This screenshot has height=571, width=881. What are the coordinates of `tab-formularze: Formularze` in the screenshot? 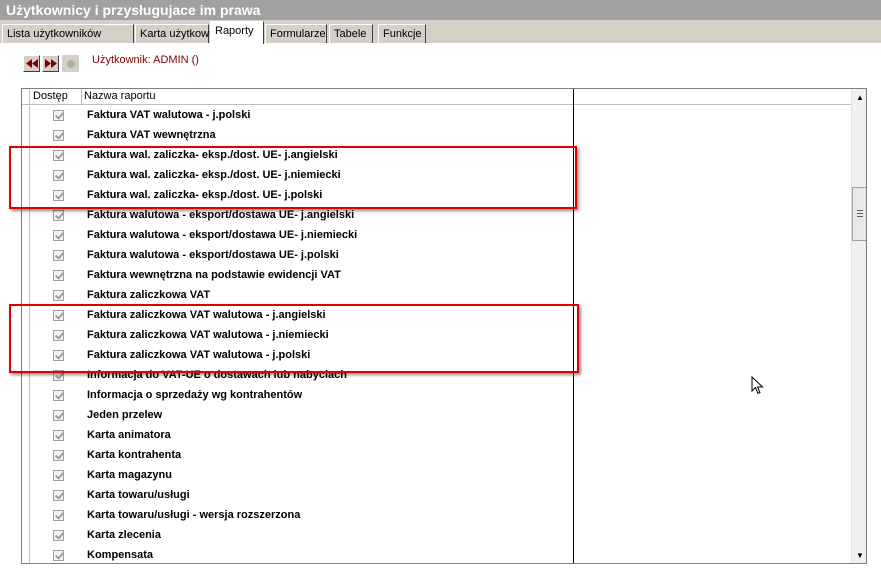 It's located at (296, 33).